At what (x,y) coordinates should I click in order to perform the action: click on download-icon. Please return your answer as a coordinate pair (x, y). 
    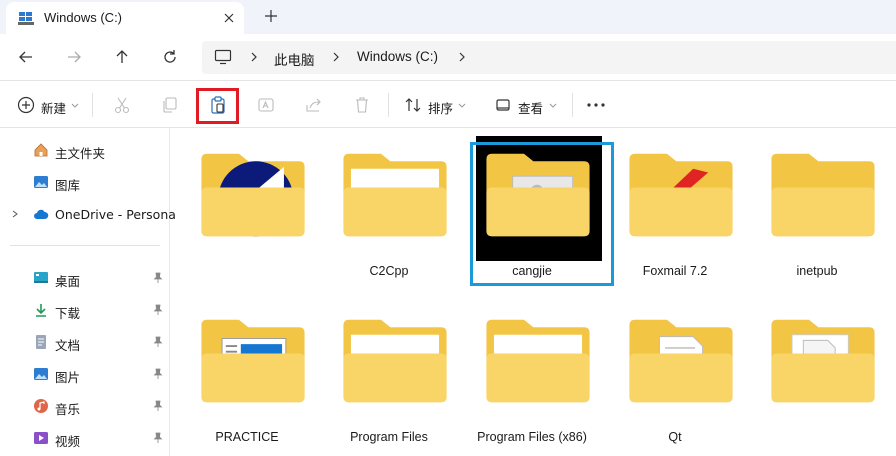
    Looking at the image, I should click on (41, 310).